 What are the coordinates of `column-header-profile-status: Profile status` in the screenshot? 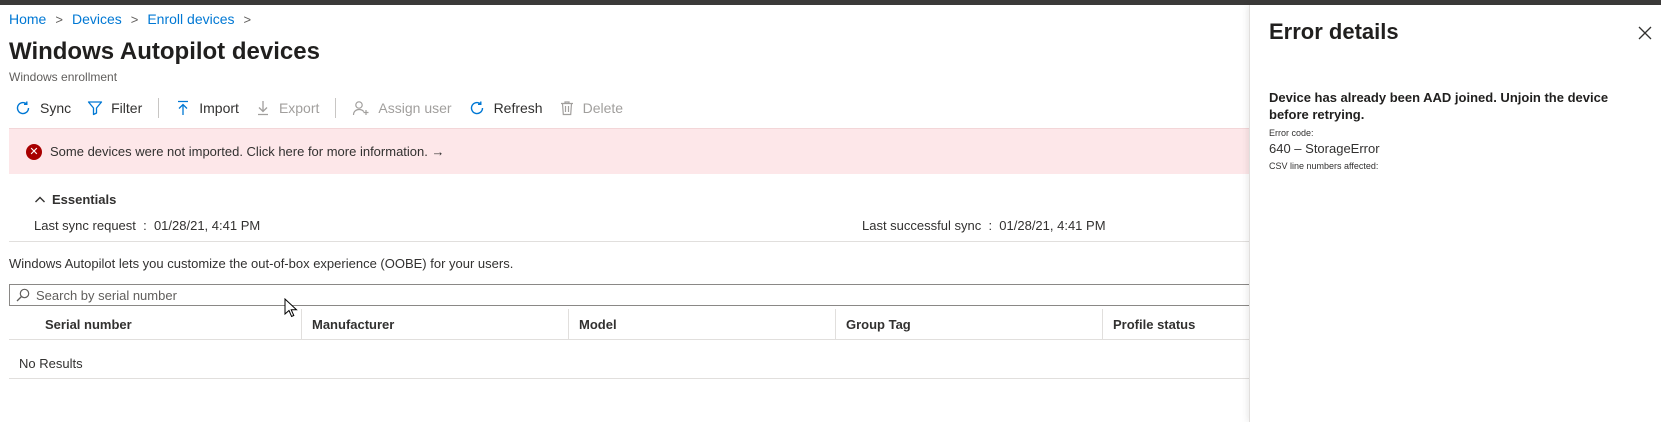 It's located at (1175, 324).